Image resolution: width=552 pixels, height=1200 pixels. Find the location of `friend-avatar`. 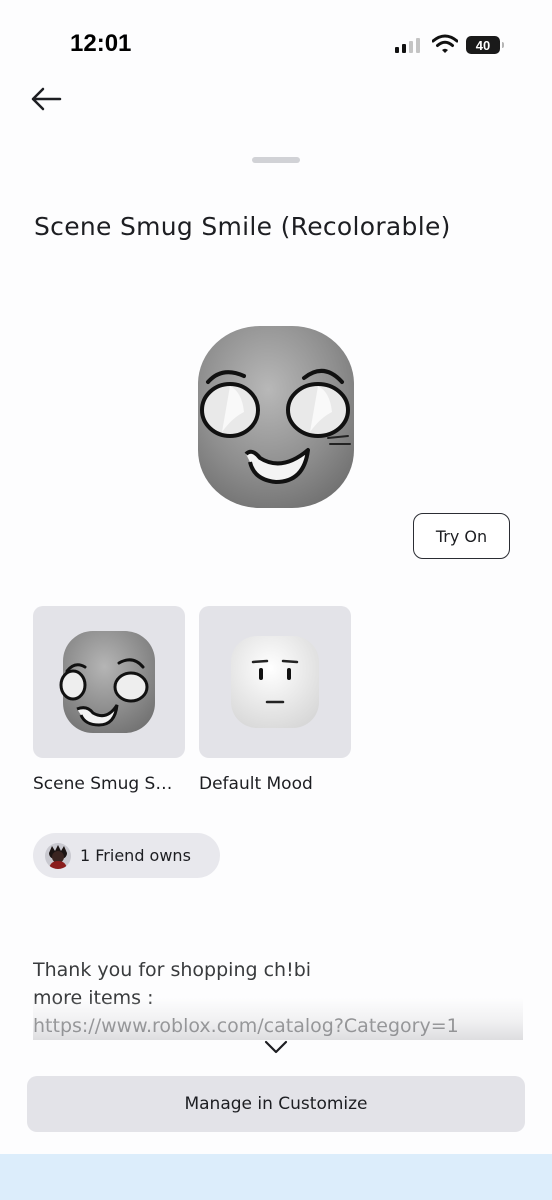

friend-avatar is located at coordinates (58, 855).